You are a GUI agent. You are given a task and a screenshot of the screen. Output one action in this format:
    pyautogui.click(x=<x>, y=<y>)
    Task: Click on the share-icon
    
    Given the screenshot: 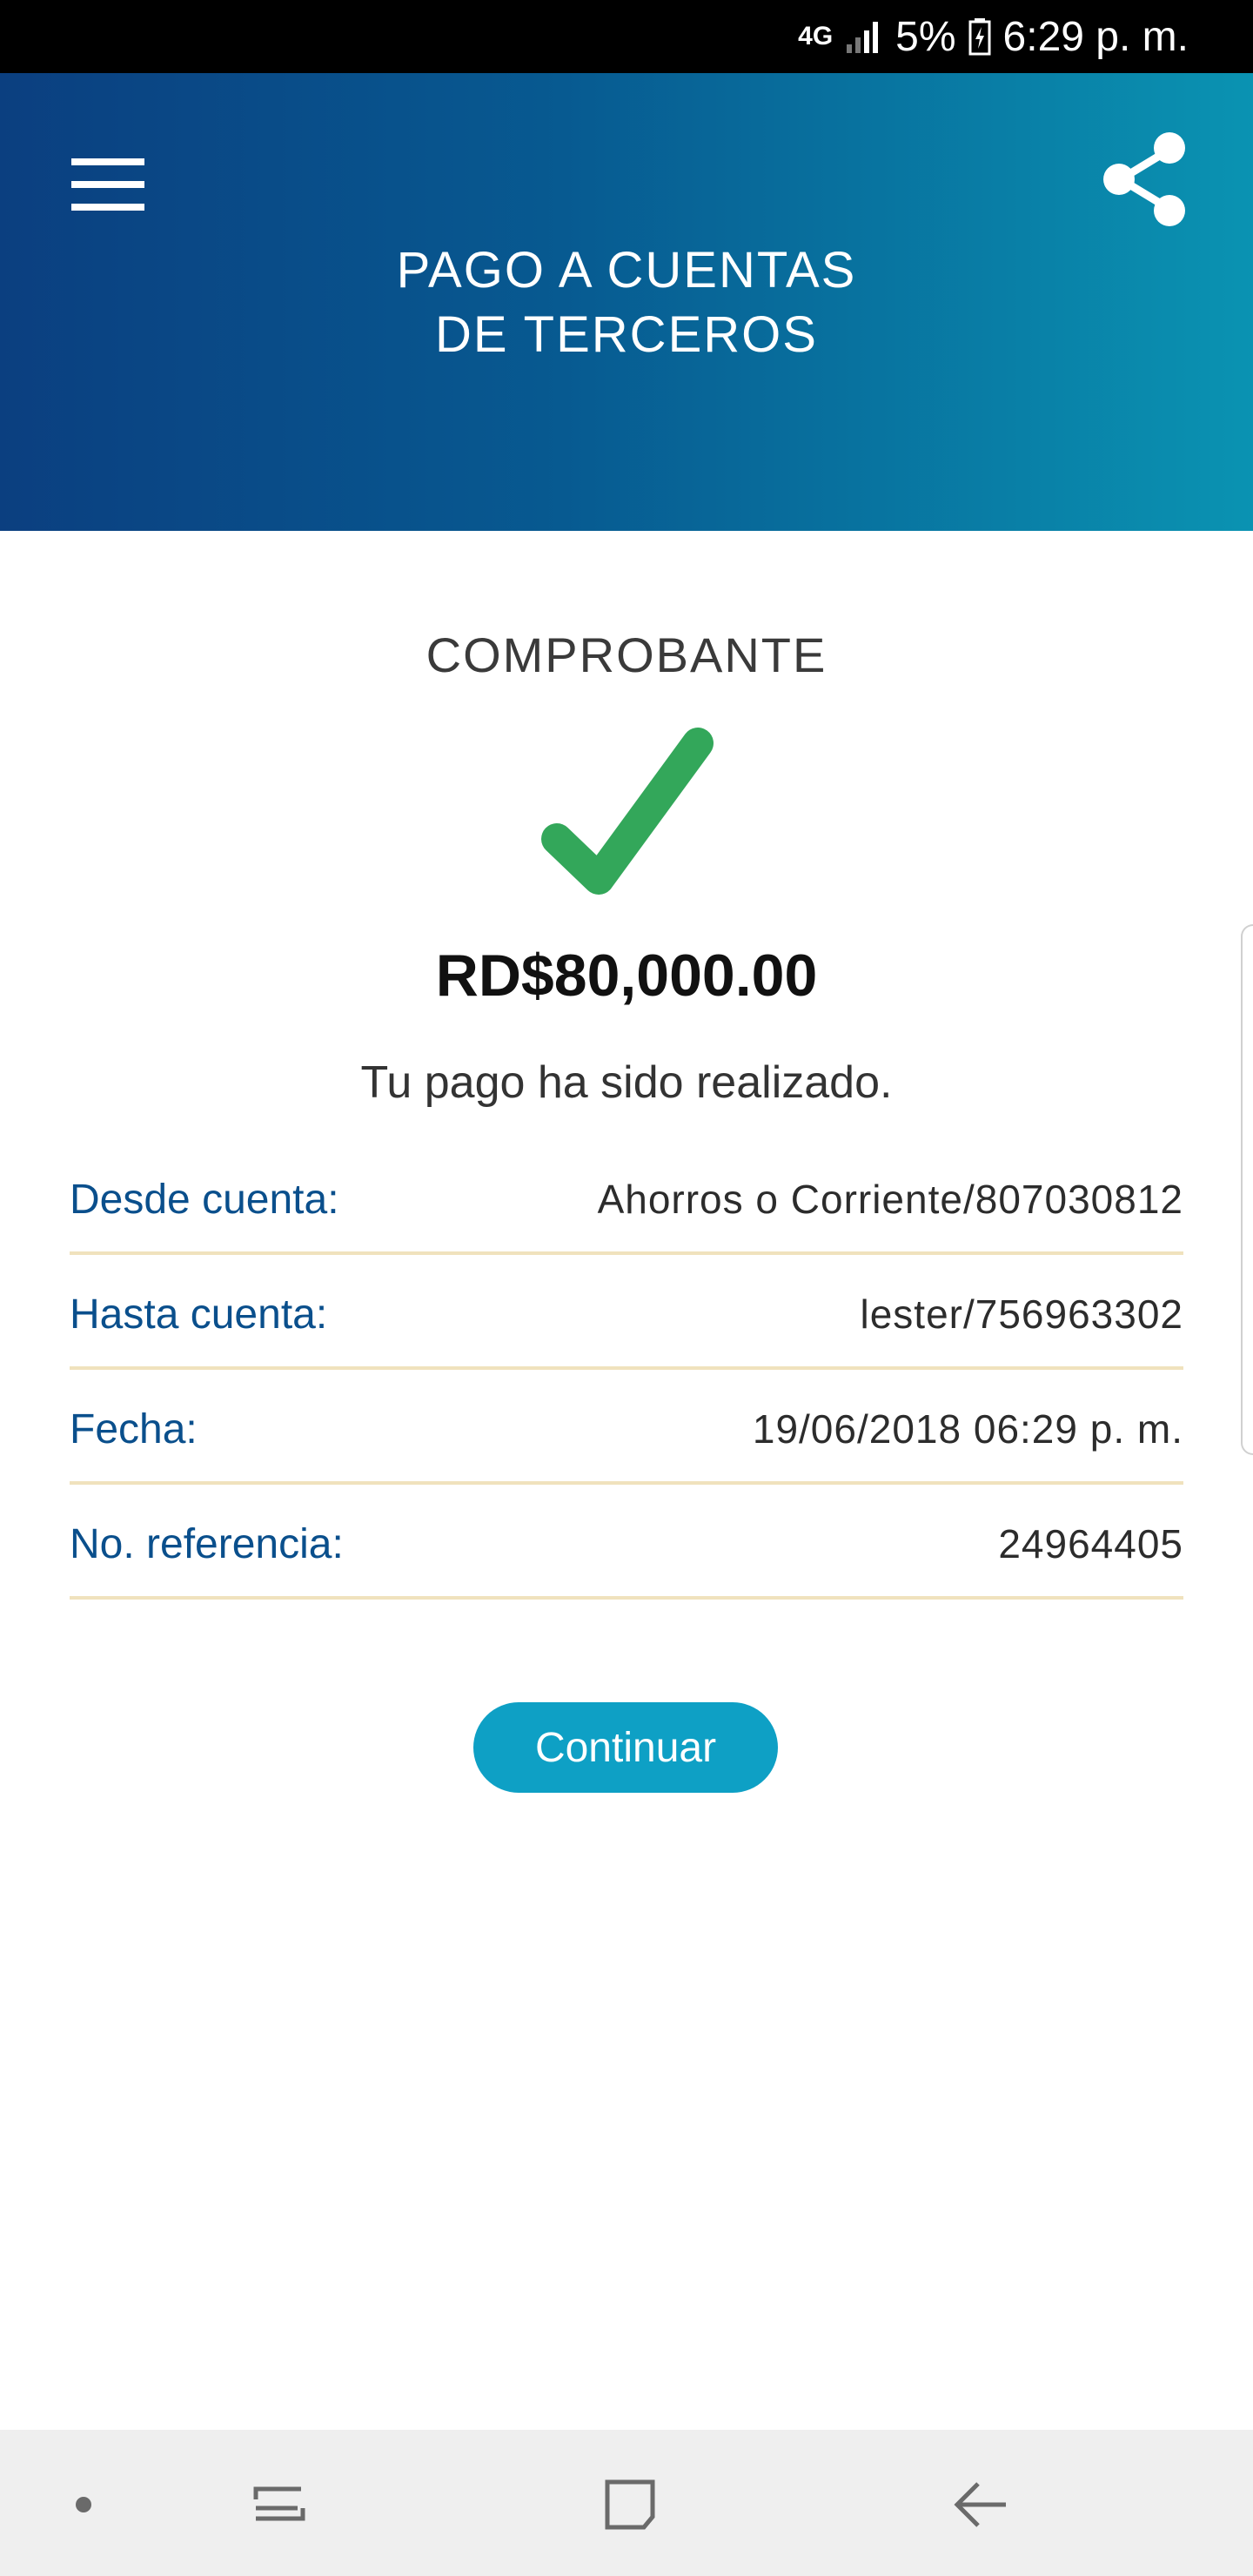 What is the action you would take?
    pyautogui.click(x=1144, y=179)
    